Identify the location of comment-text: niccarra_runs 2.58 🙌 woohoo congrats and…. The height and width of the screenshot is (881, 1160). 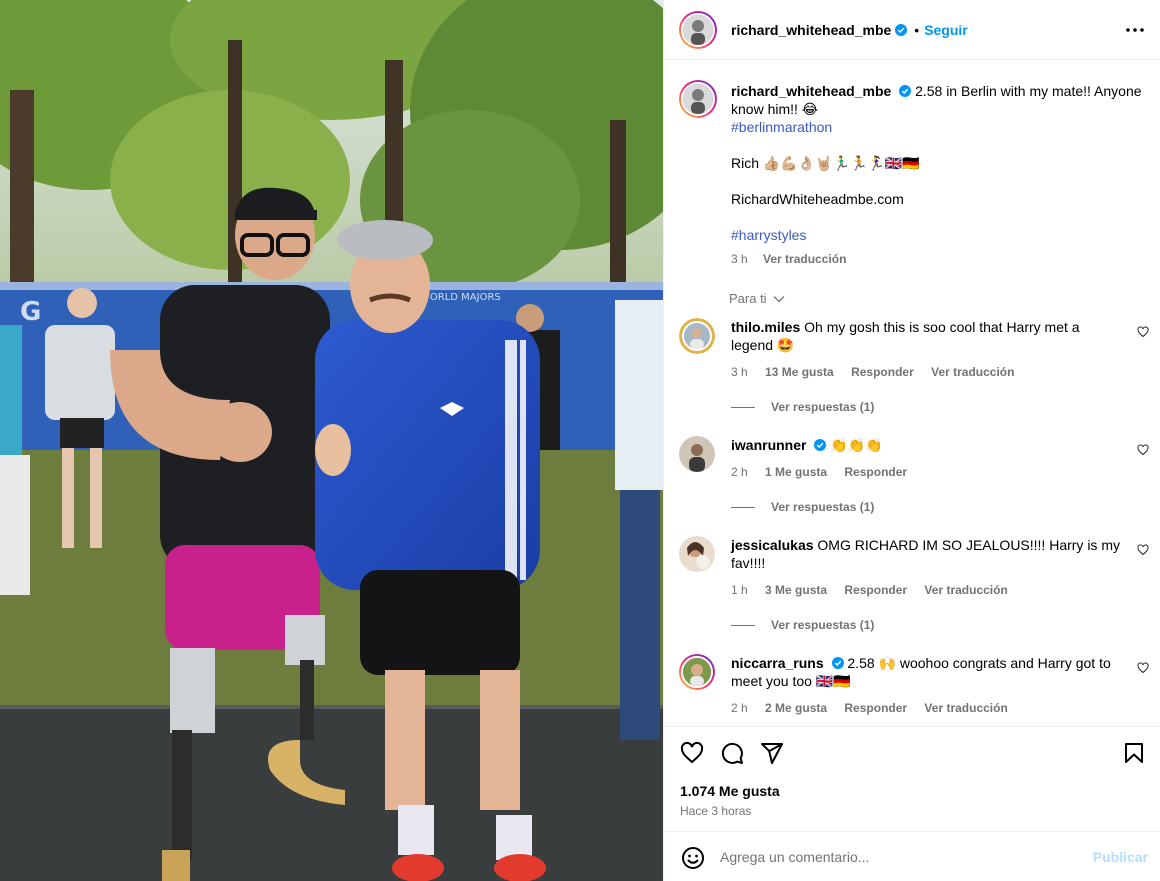
(926, 672).